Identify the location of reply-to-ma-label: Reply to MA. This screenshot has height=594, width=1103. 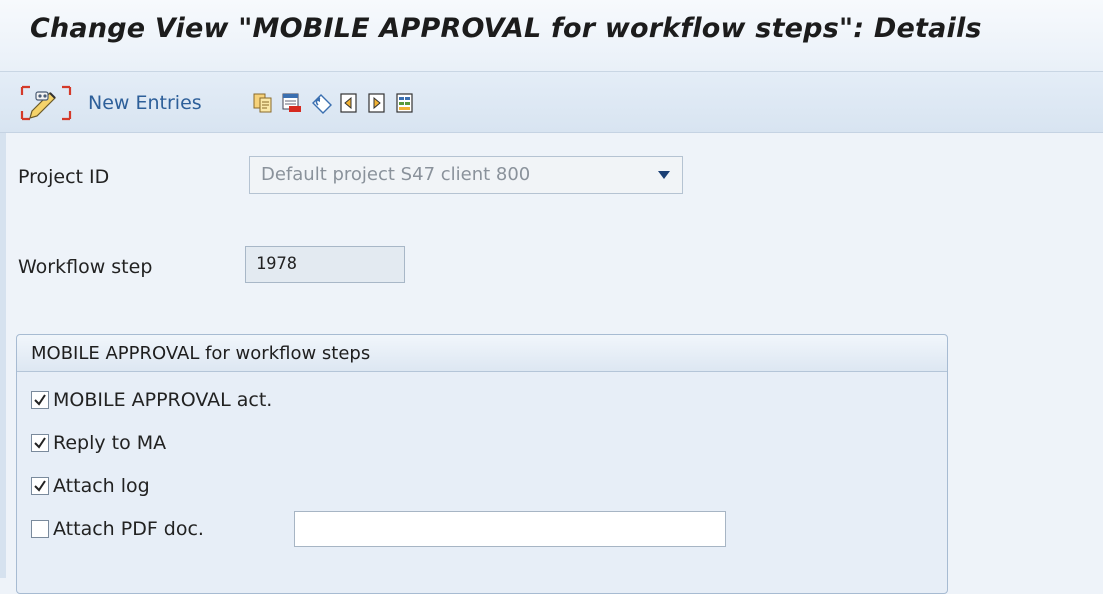
(110, 443).